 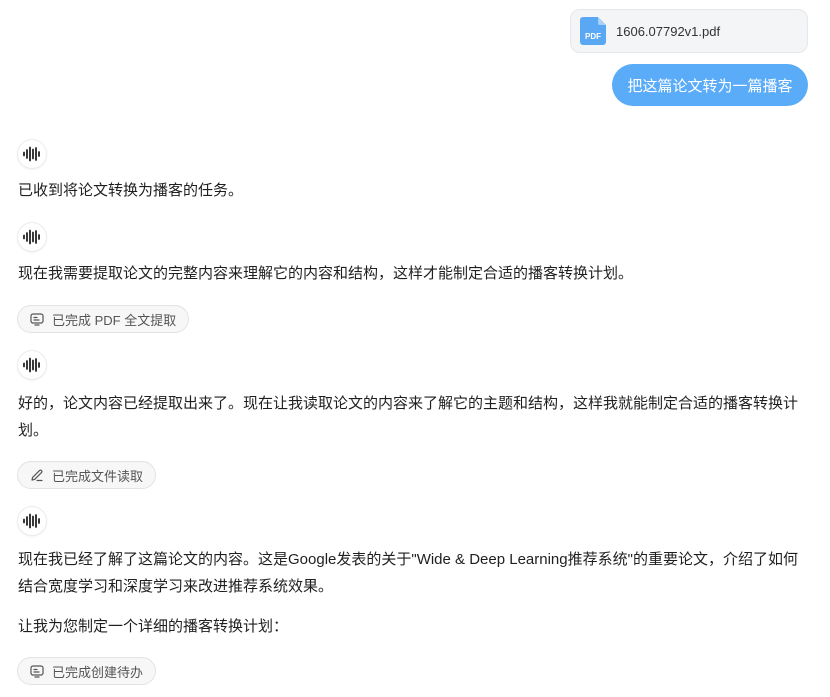 I want to click on step-chip-pdf-extract: 已完成 PDF 全文提取, so click(x=103, y=319).